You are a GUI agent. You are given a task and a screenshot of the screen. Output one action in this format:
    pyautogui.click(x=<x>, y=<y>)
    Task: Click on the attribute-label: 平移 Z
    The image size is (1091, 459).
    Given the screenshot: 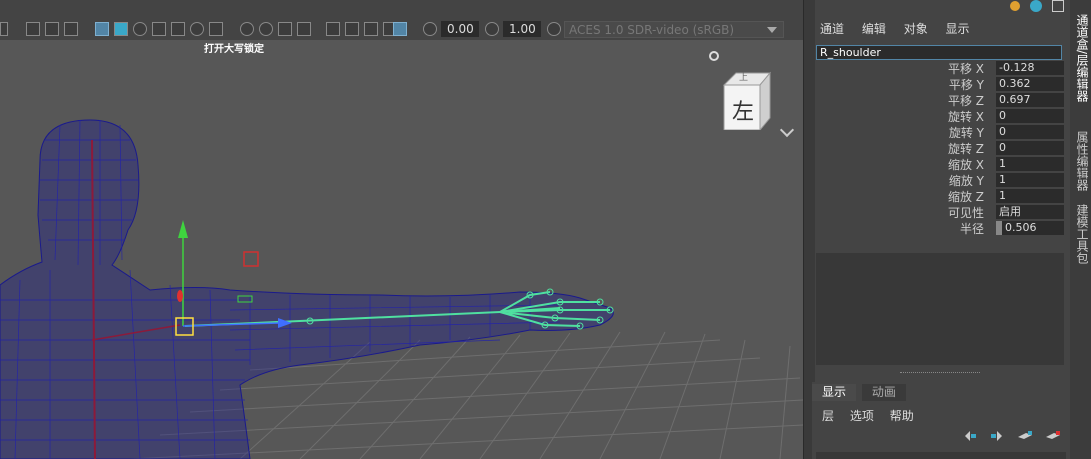 What is the action you would take?
    pyautogui.click(x=965, y=101)
    